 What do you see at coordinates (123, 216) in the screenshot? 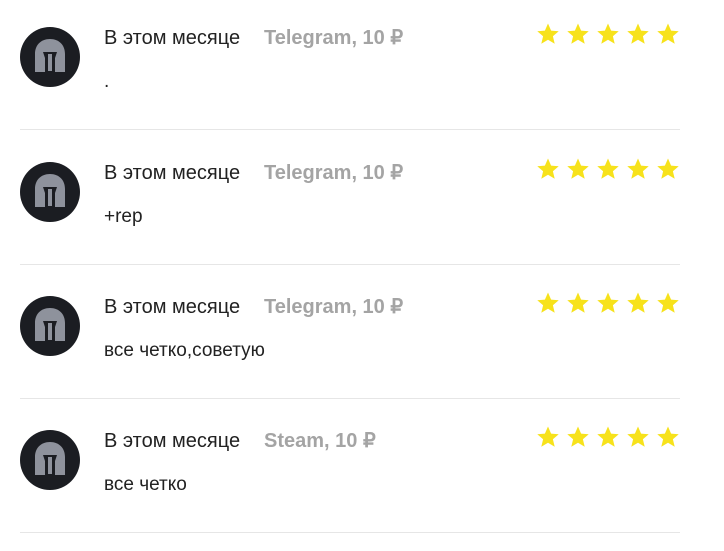
I see `review-comment: +rep` at bounding box center [123, 216].